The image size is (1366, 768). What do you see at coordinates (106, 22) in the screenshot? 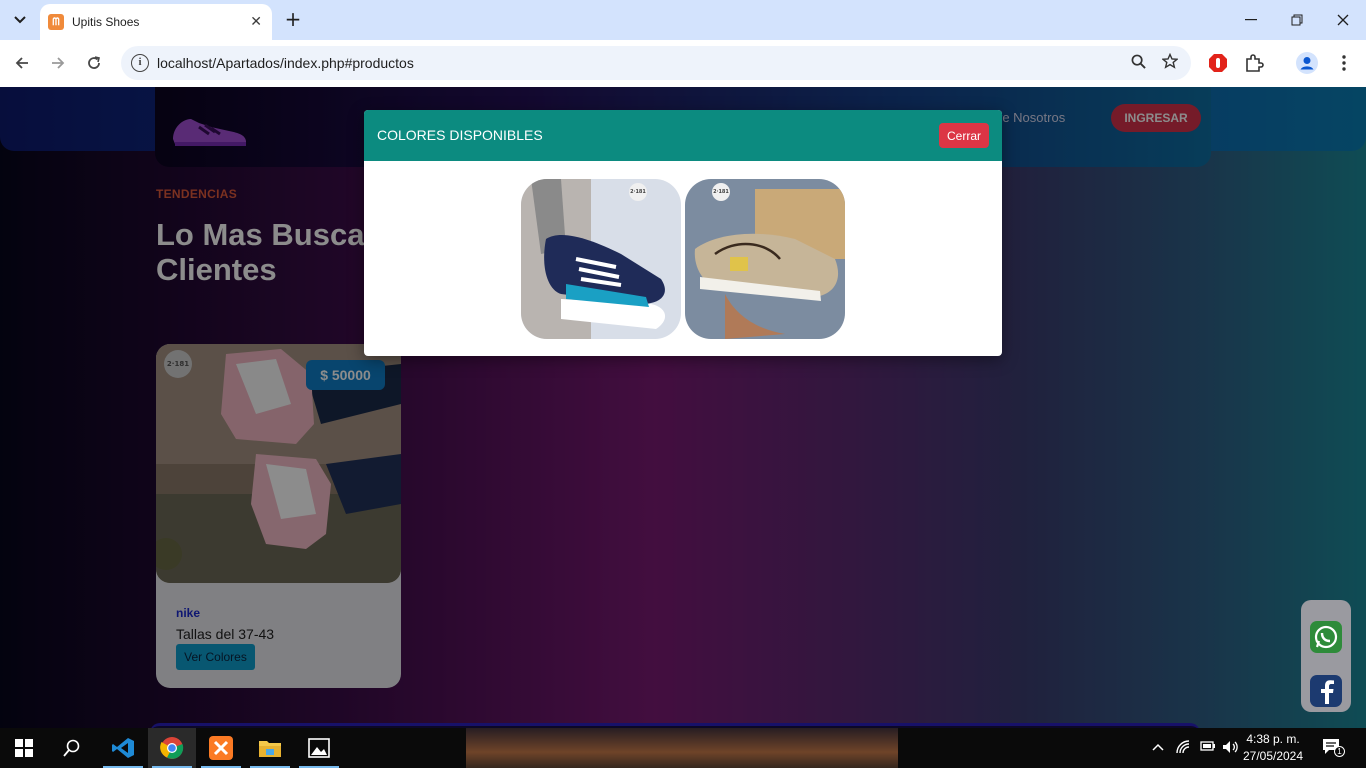
I see `tab-title: Upitis Shoes` at bounding box center [106, 22].